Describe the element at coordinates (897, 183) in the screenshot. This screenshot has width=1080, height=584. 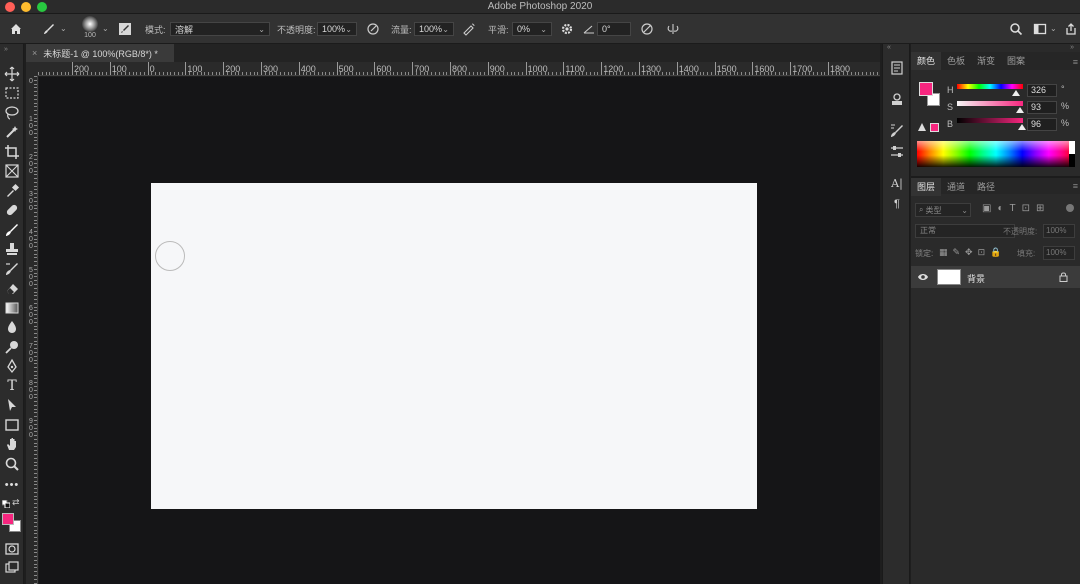
I see `character-panel-icon: A|` at that location.